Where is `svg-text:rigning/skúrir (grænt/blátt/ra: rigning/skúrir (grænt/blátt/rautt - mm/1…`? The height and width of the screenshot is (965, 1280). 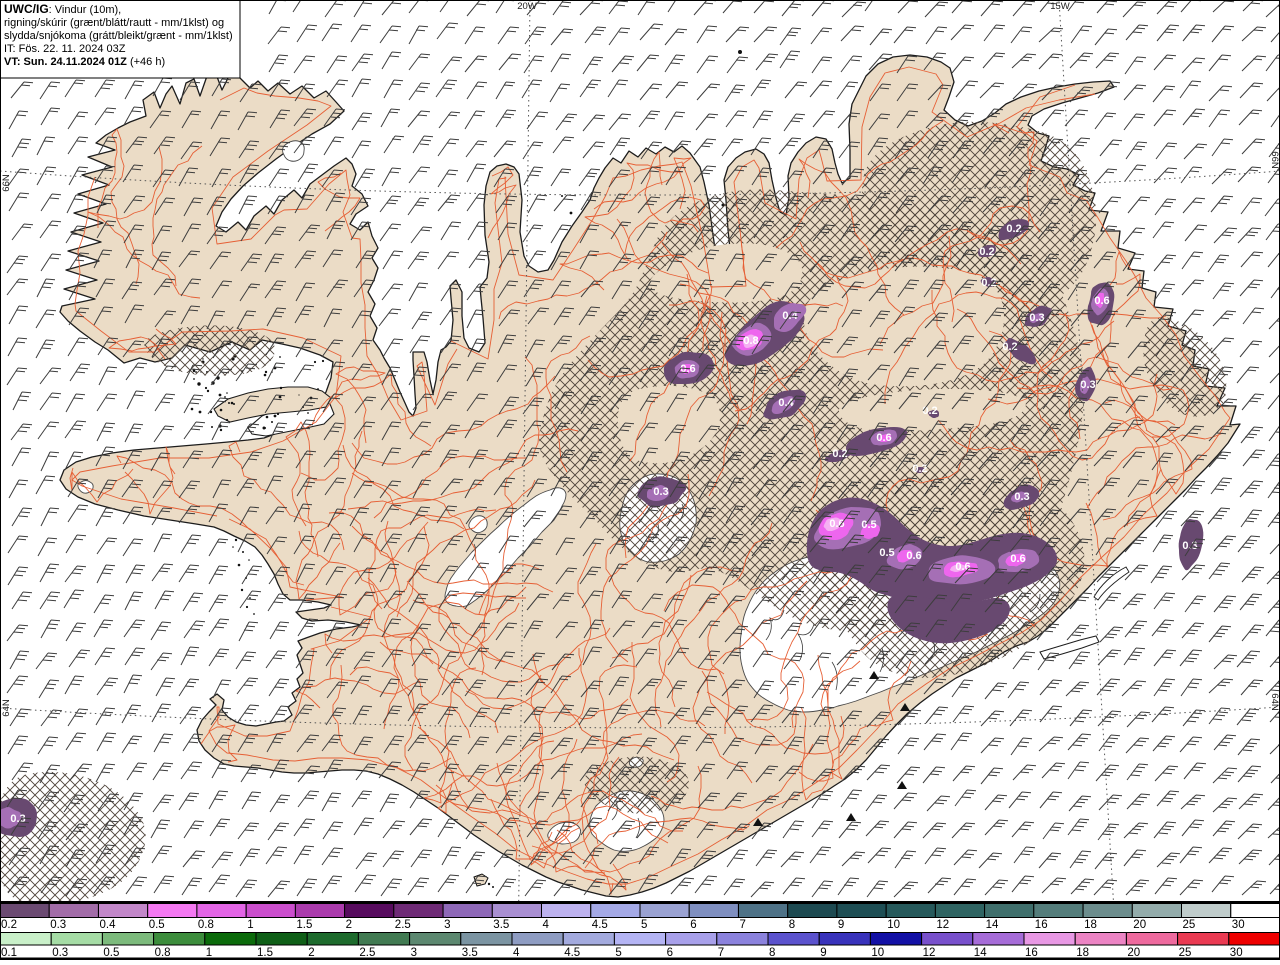 svg-text:rigning/skúrir (grænt/blátt/ra: rigning/skúrir (grænt/blátt/rautt - mm/1… is located at coordinates (114, 23).